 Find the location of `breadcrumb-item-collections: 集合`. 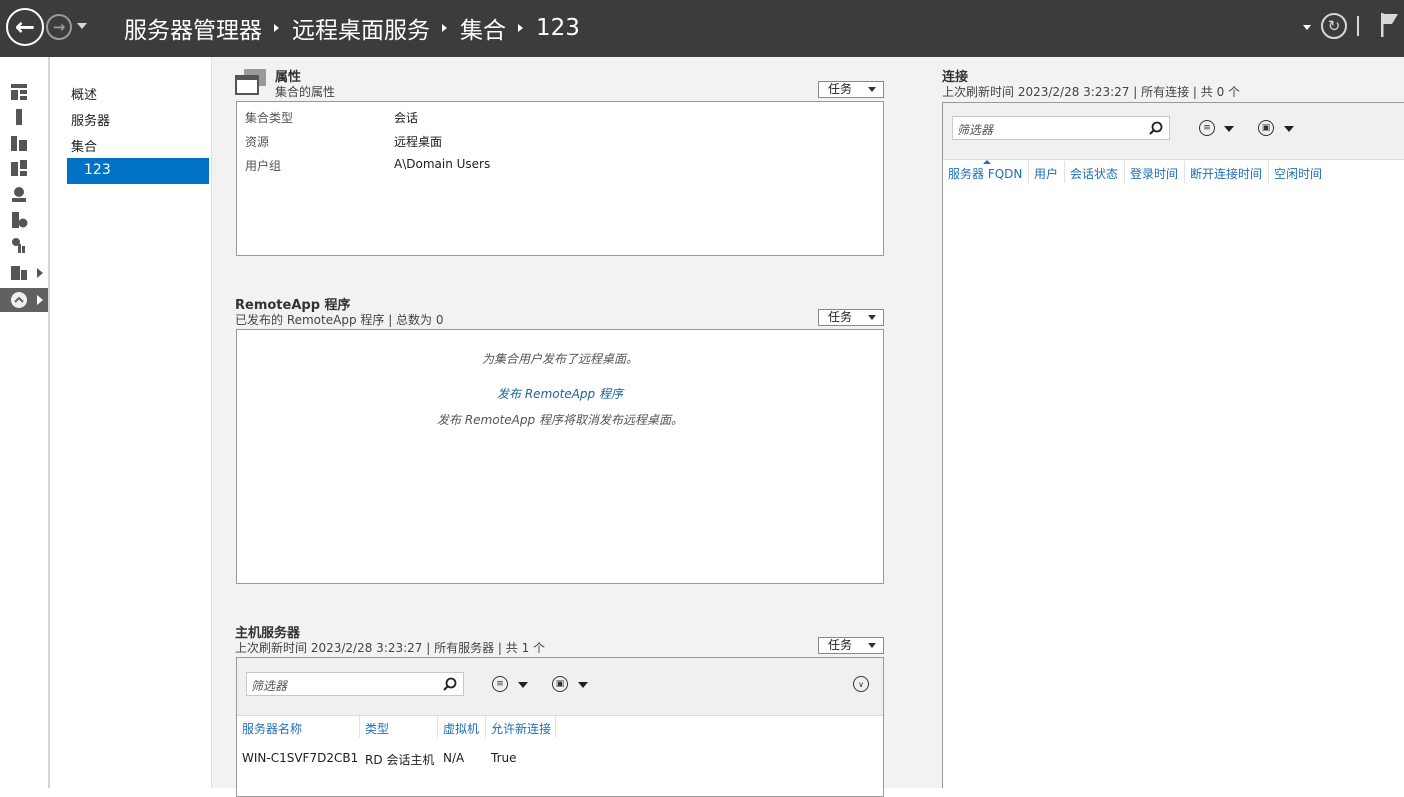

breadcrumb-item-collections: 集合 is located at coordinates (483, 28).